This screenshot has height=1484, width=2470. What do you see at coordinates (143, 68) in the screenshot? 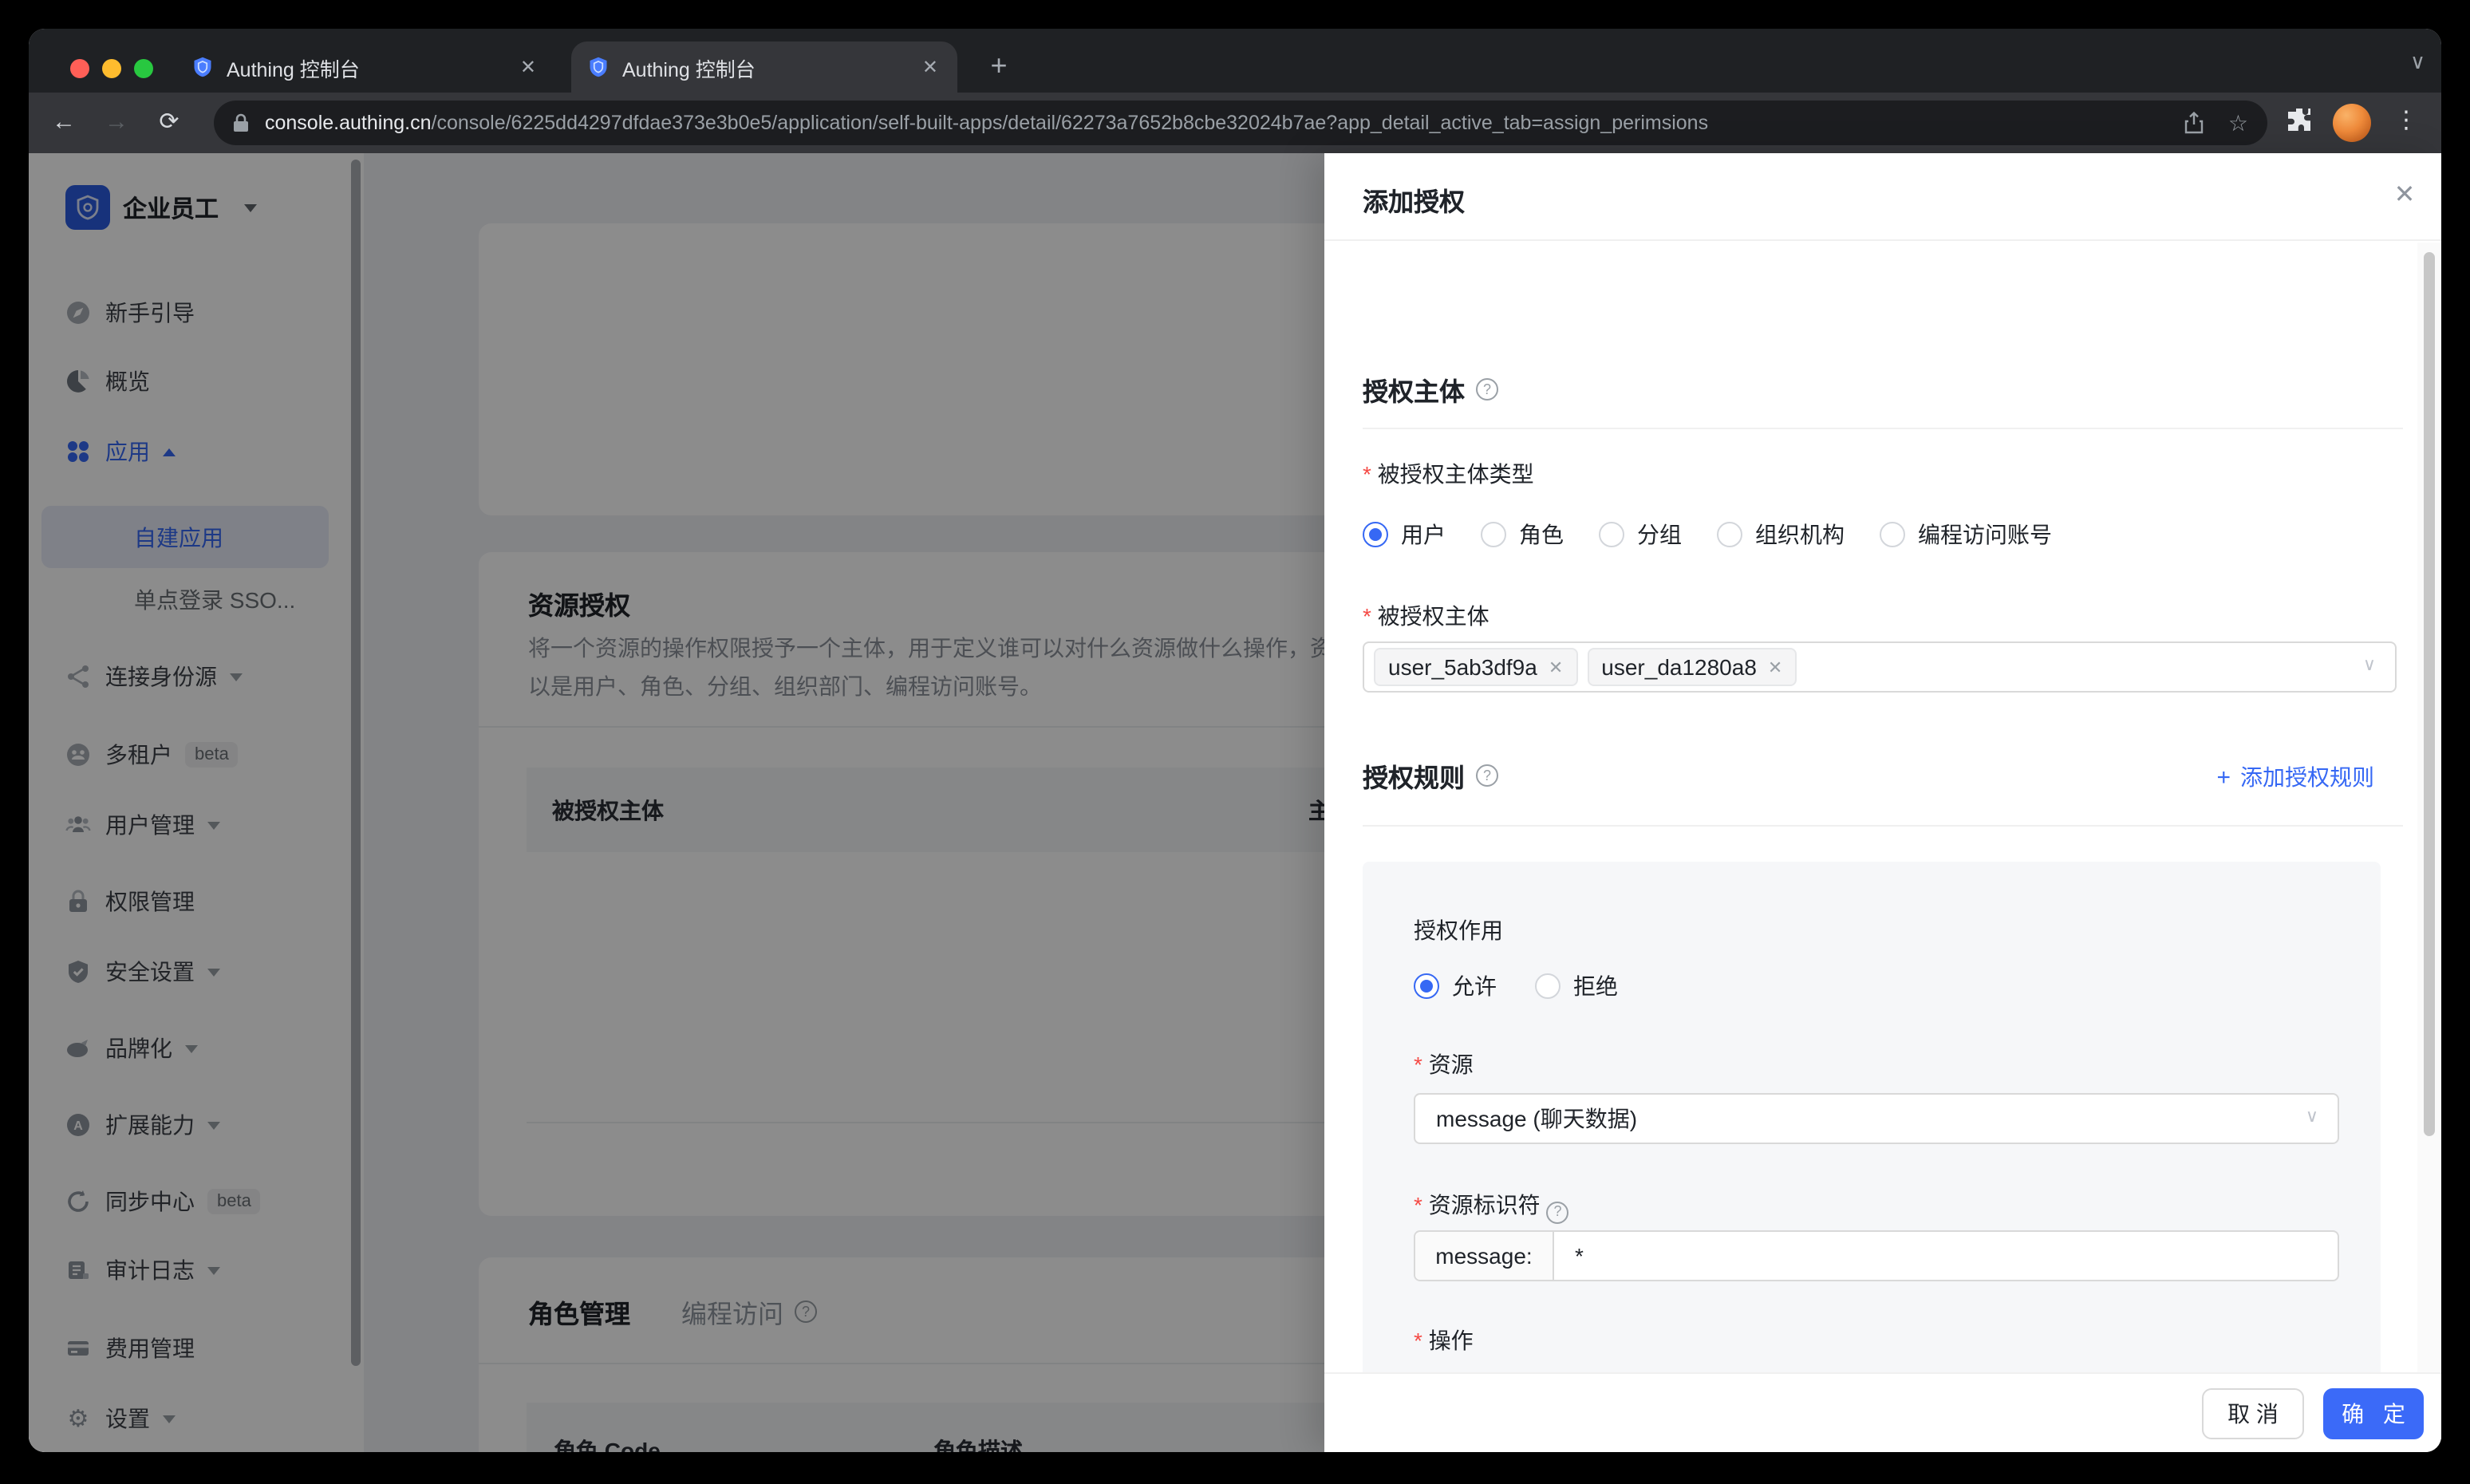
I see `traffic-zoom-icon` at bounding box center [143, 68].